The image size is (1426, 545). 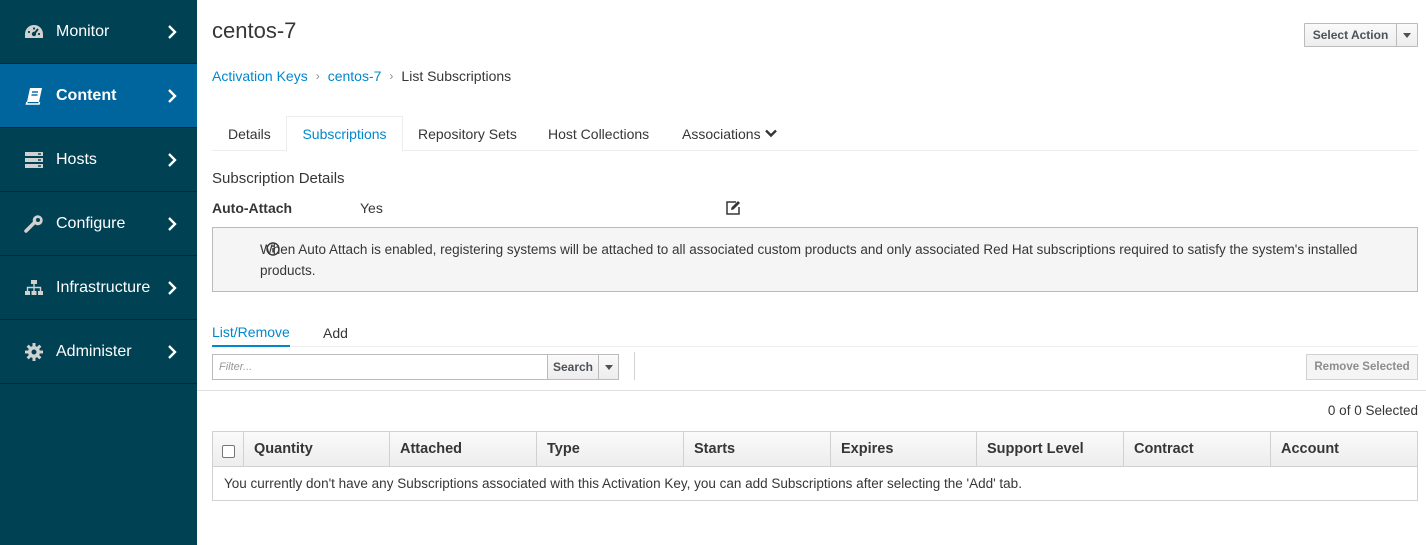 What do you see at coordinates (573, 367) in the screenshot?
I see `search-button: Search` at bounding box center [573, 367].